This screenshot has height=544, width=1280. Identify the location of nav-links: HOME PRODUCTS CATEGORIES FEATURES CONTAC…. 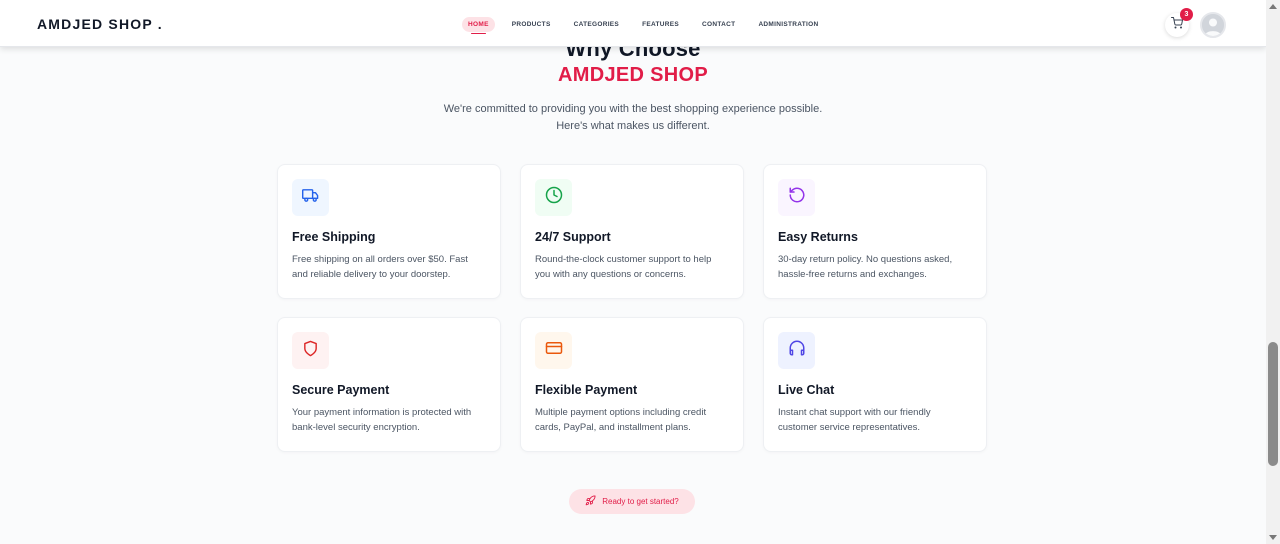
(648, 25).